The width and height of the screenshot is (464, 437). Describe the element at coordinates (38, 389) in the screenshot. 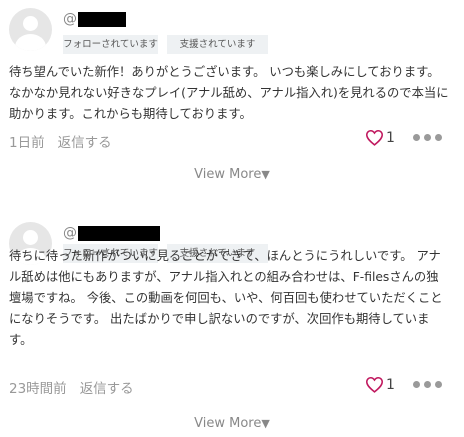

I see `comment-time: 23時間前` at that location.